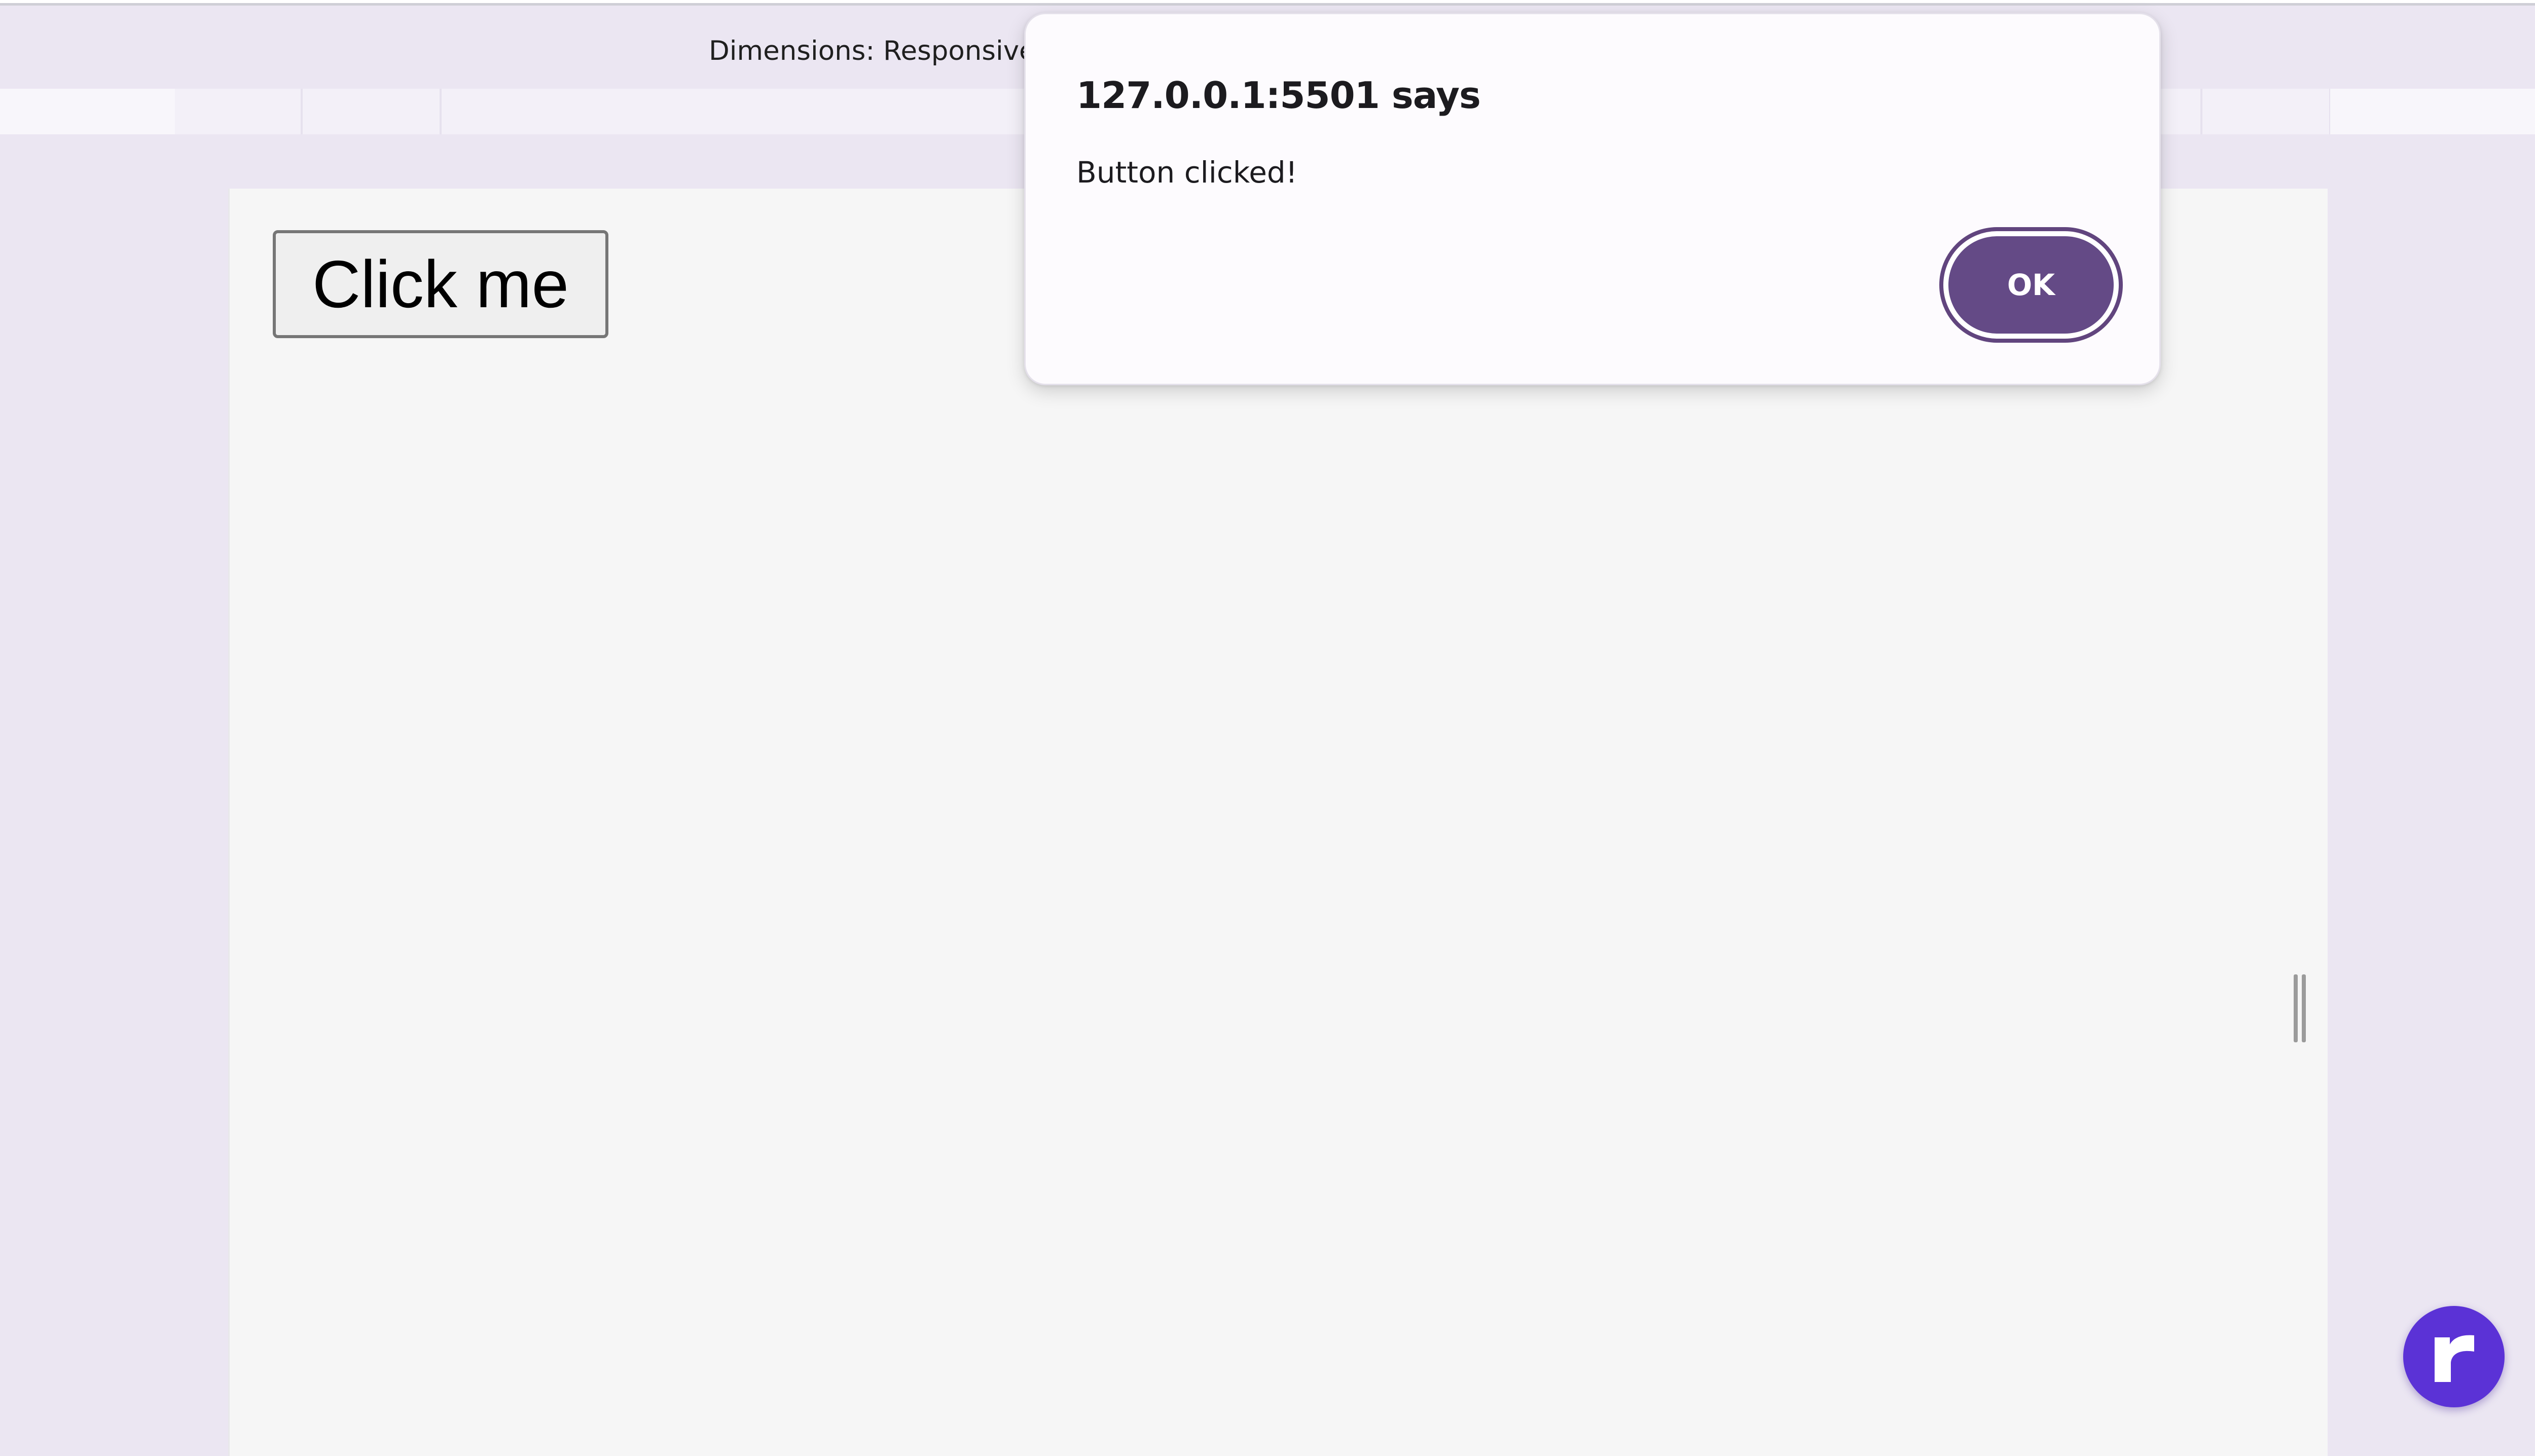  I want to click on window-top-divider, so click(1267, 5).